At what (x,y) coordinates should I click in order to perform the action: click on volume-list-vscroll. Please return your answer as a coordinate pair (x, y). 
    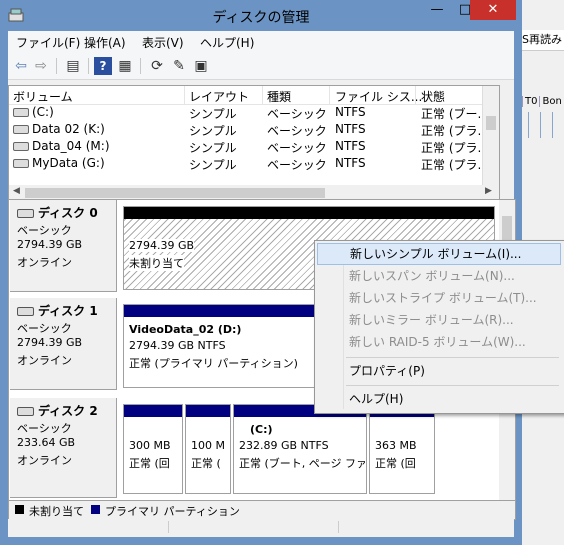
    Looking at the image, I should click on (490, 136).